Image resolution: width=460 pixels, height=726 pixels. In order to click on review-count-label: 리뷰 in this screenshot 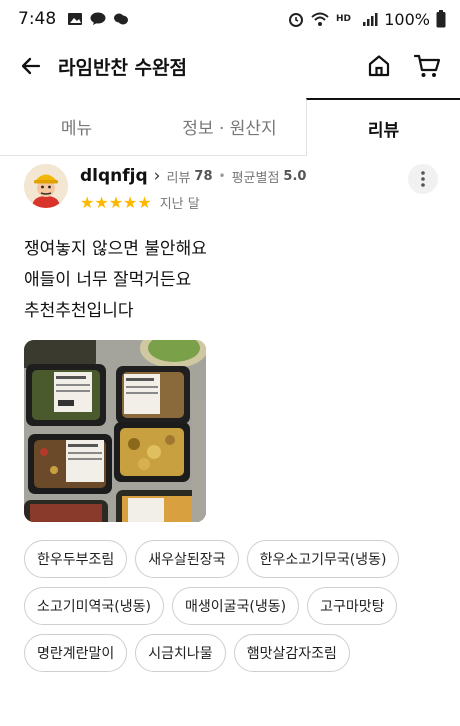, I will do `click(178, 178)`.